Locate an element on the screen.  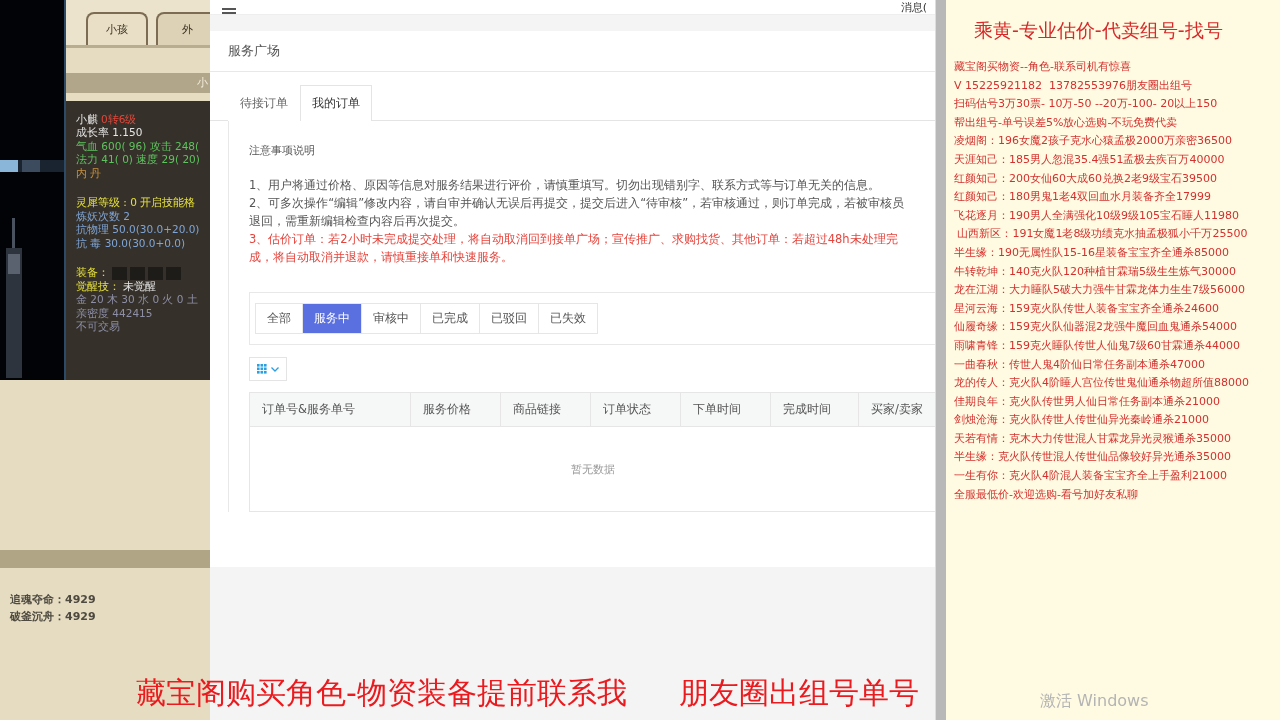
tab: 我的订单 is located at coordinates (336, 103).